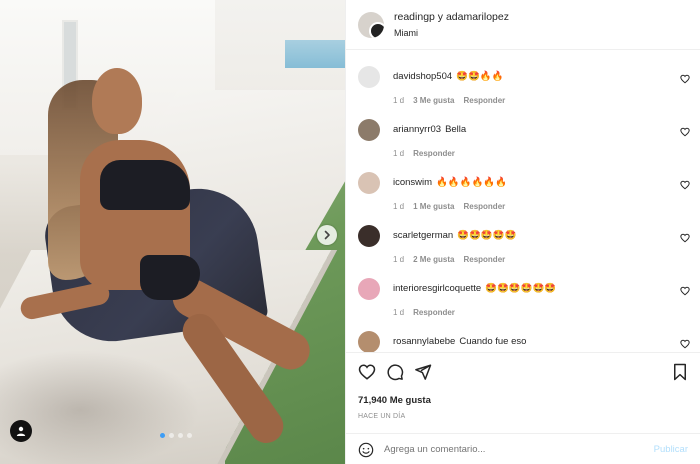 The width and height of the screenshot is (700, 464). Describe the element at coordinates (433, 259) in the screenshot. I see `comment-likes: 2 Me gusta` at that location.